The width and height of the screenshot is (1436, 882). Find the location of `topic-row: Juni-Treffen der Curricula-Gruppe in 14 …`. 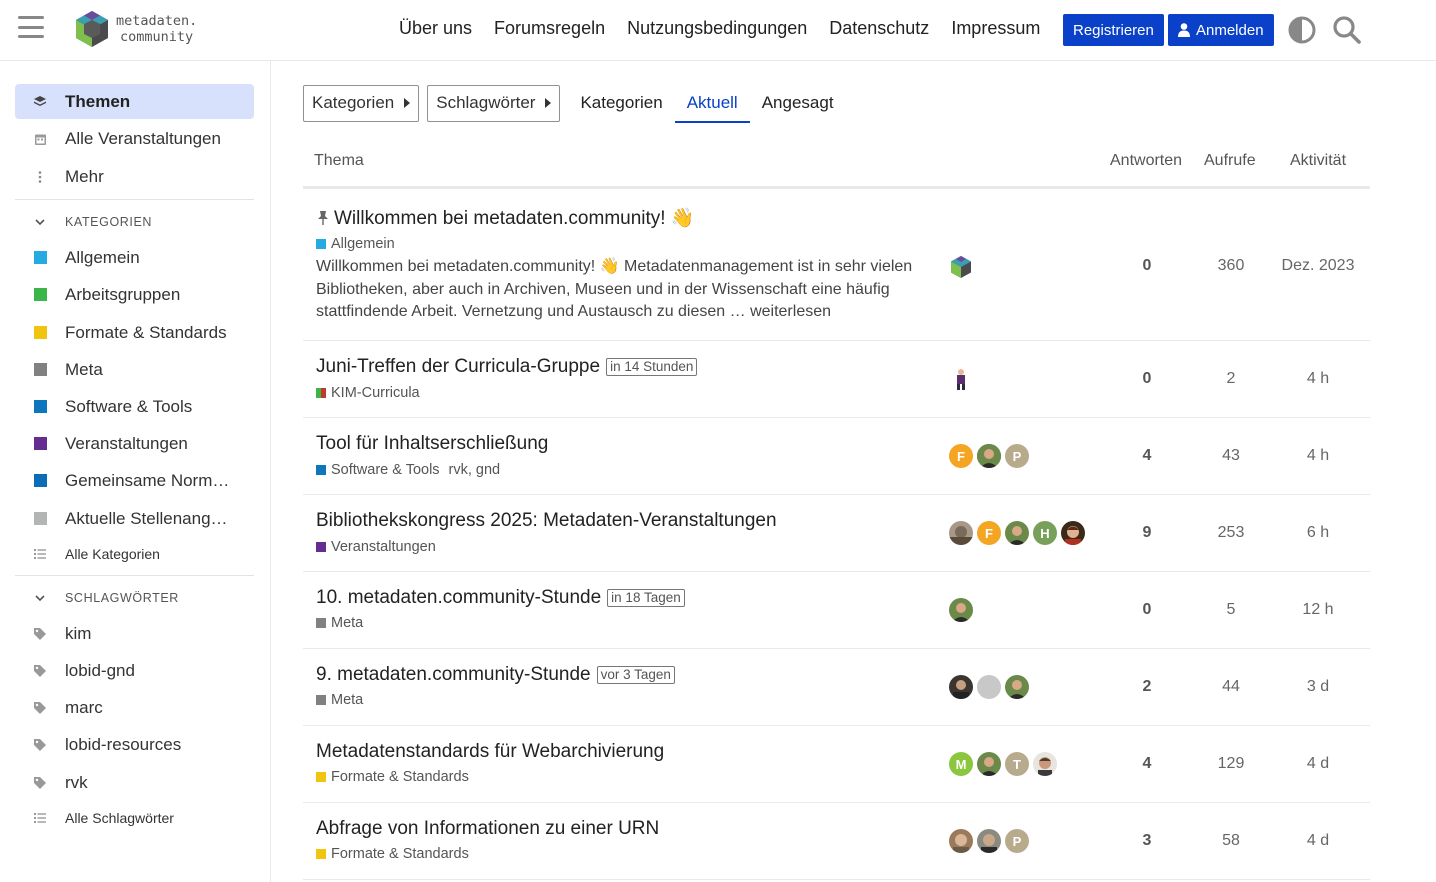

topic-row: Juni-Treffen der Curricula-Gruppe in 14 … is located at coordinates (836, 379).